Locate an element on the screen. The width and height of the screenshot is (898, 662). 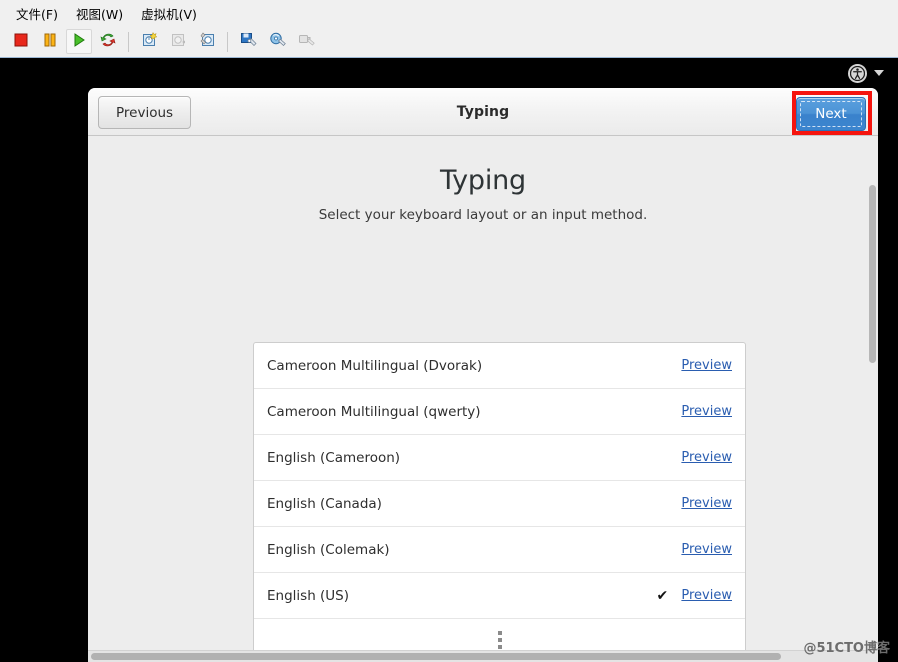
page-title: Typing is located at coordinates (483, 180).